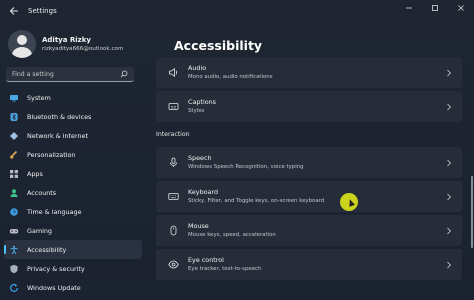 This screenshot has height=300, width=474. I want to click on monitor-icon, so click(13, 97).